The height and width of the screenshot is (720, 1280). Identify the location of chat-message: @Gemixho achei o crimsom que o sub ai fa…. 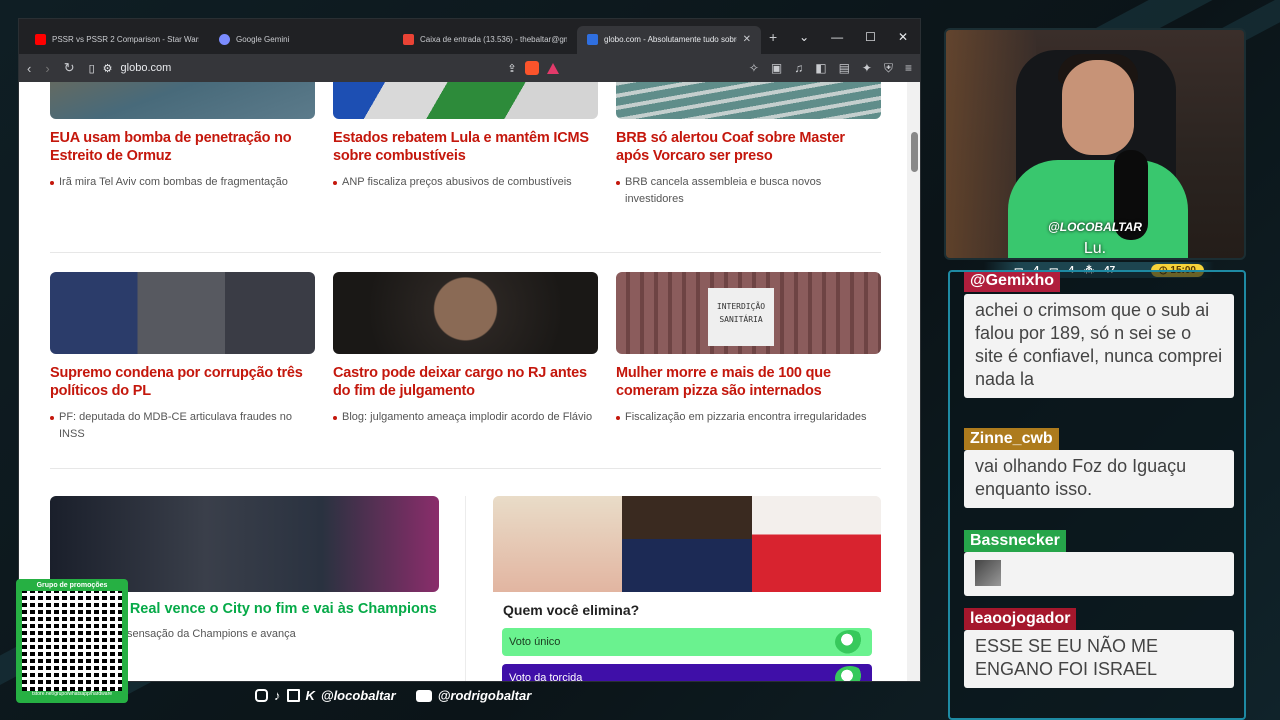
(1099, 335).